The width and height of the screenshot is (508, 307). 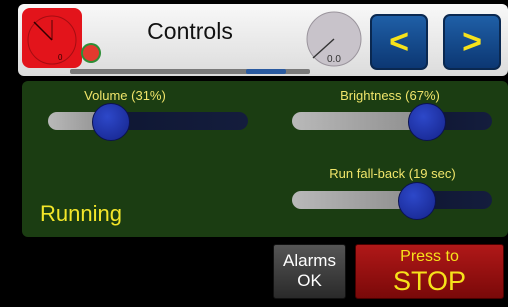 What do you see at coordinates (111, 122) in the screenshot?
I see `volume-slider-thumb` at bounding box center [111, 122].